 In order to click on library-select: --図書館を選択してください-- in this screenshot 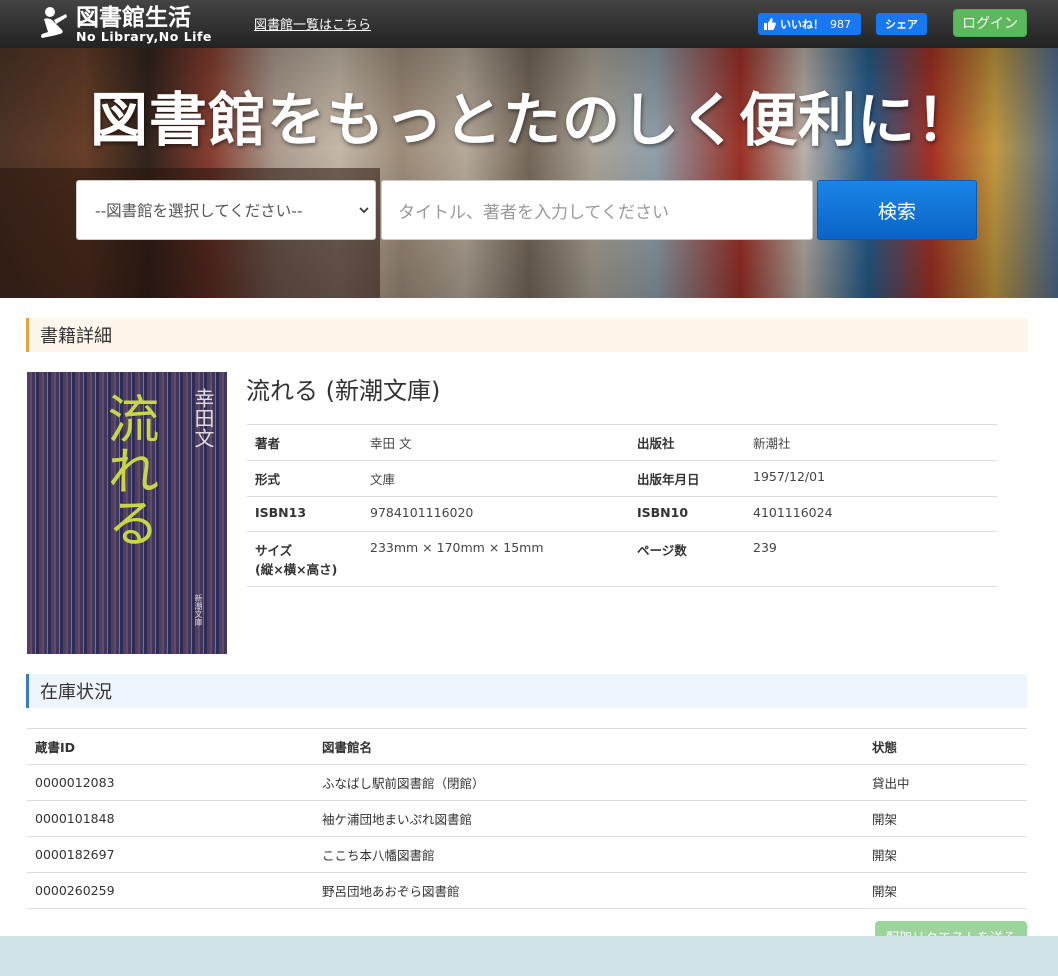, I will do `click(226, 210)`.